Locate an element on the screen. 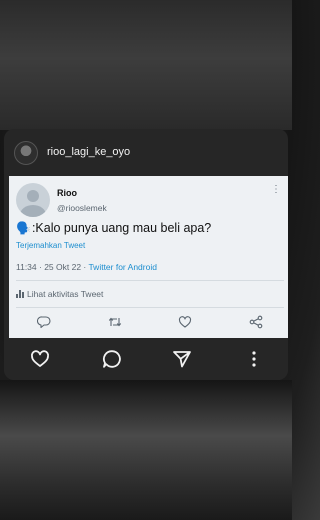  tweet-handle: @riooslemek is located at coordinates (82, 208).